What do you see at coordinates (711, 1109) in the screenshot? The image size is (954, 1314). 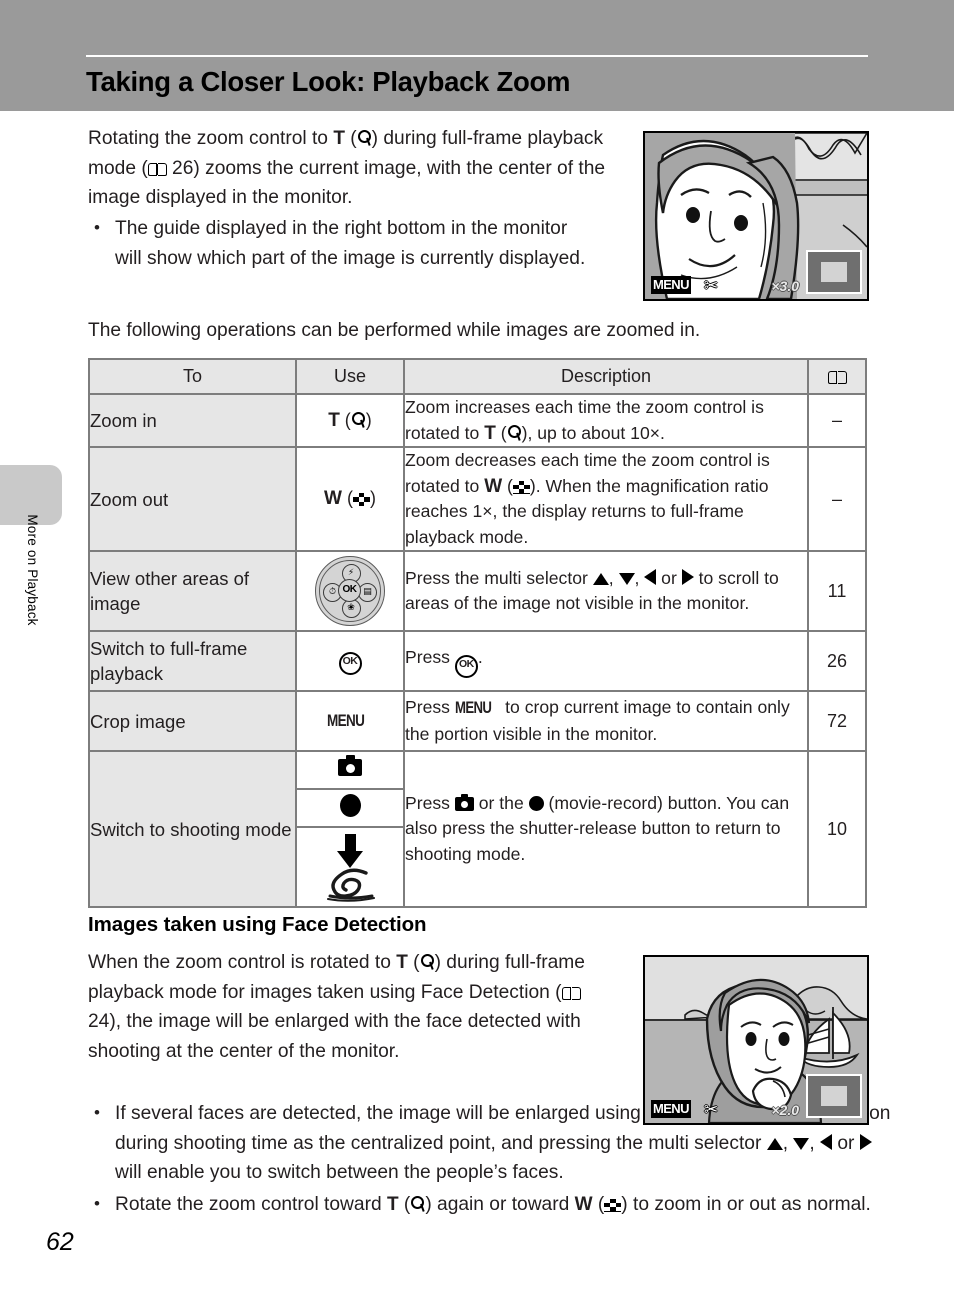 I see `scissors-icon: ✂` at bounding box center [711, 1109].